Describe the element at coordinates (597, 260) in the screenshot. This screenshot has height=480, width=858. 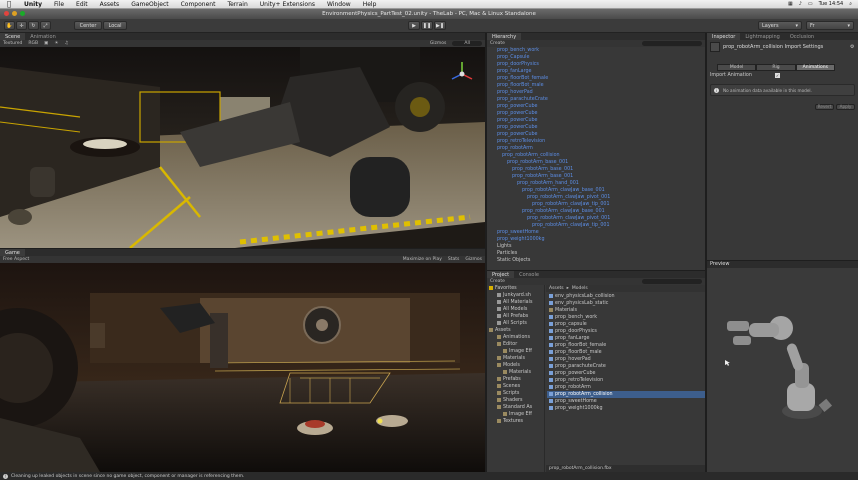
I see `hierarchy-item: Static Objects` at that location.